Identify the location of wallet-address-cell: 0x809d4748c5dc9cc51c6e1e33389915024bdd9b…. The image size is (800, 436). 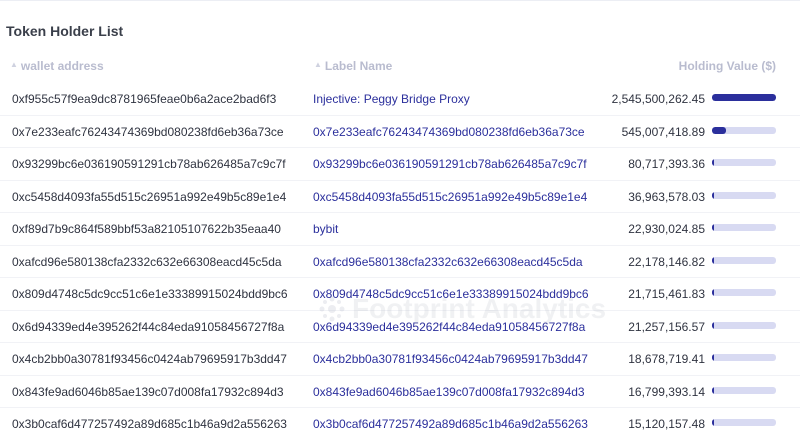
(150, 294).